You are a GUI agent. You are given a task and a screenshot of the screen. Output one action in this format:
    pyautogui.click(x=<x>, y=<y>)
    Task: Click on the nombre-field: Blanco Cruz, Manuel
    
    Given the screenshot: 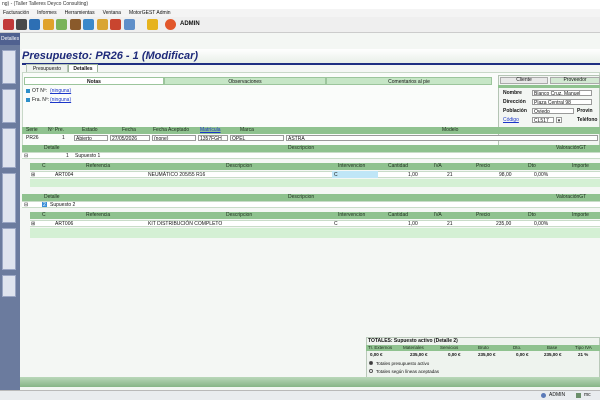 What is the action you would take?
    pyautogui.click(x=562, y=93)
    